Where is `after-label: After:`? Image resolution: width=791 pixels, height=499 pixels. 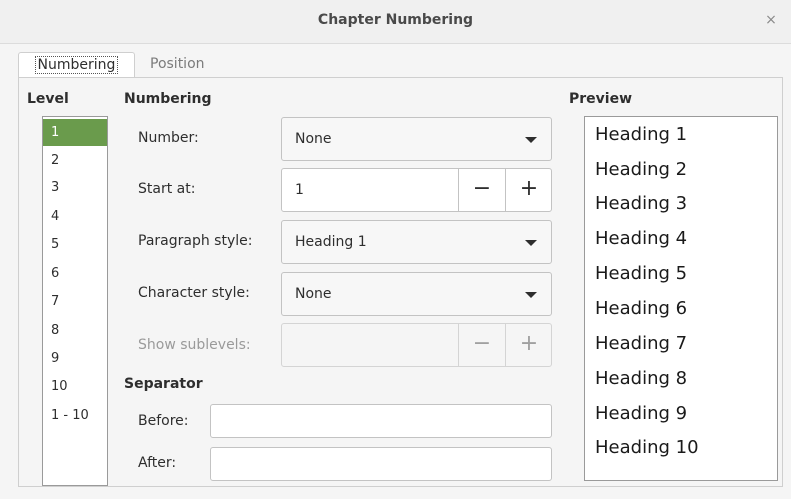 after-label: After: is located at coordinates (157, 463).